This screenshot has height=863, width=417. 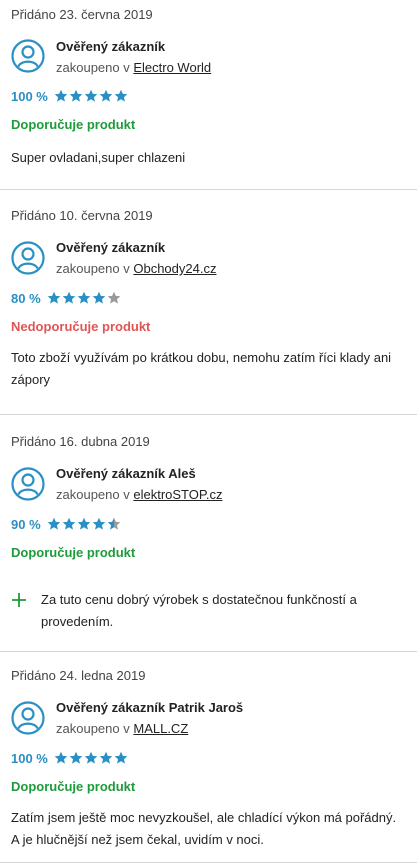 What do you see at coordinates (172, 67) in the screenshot?
I see `shop-link: Electro World` at bounding box center [172, 67].